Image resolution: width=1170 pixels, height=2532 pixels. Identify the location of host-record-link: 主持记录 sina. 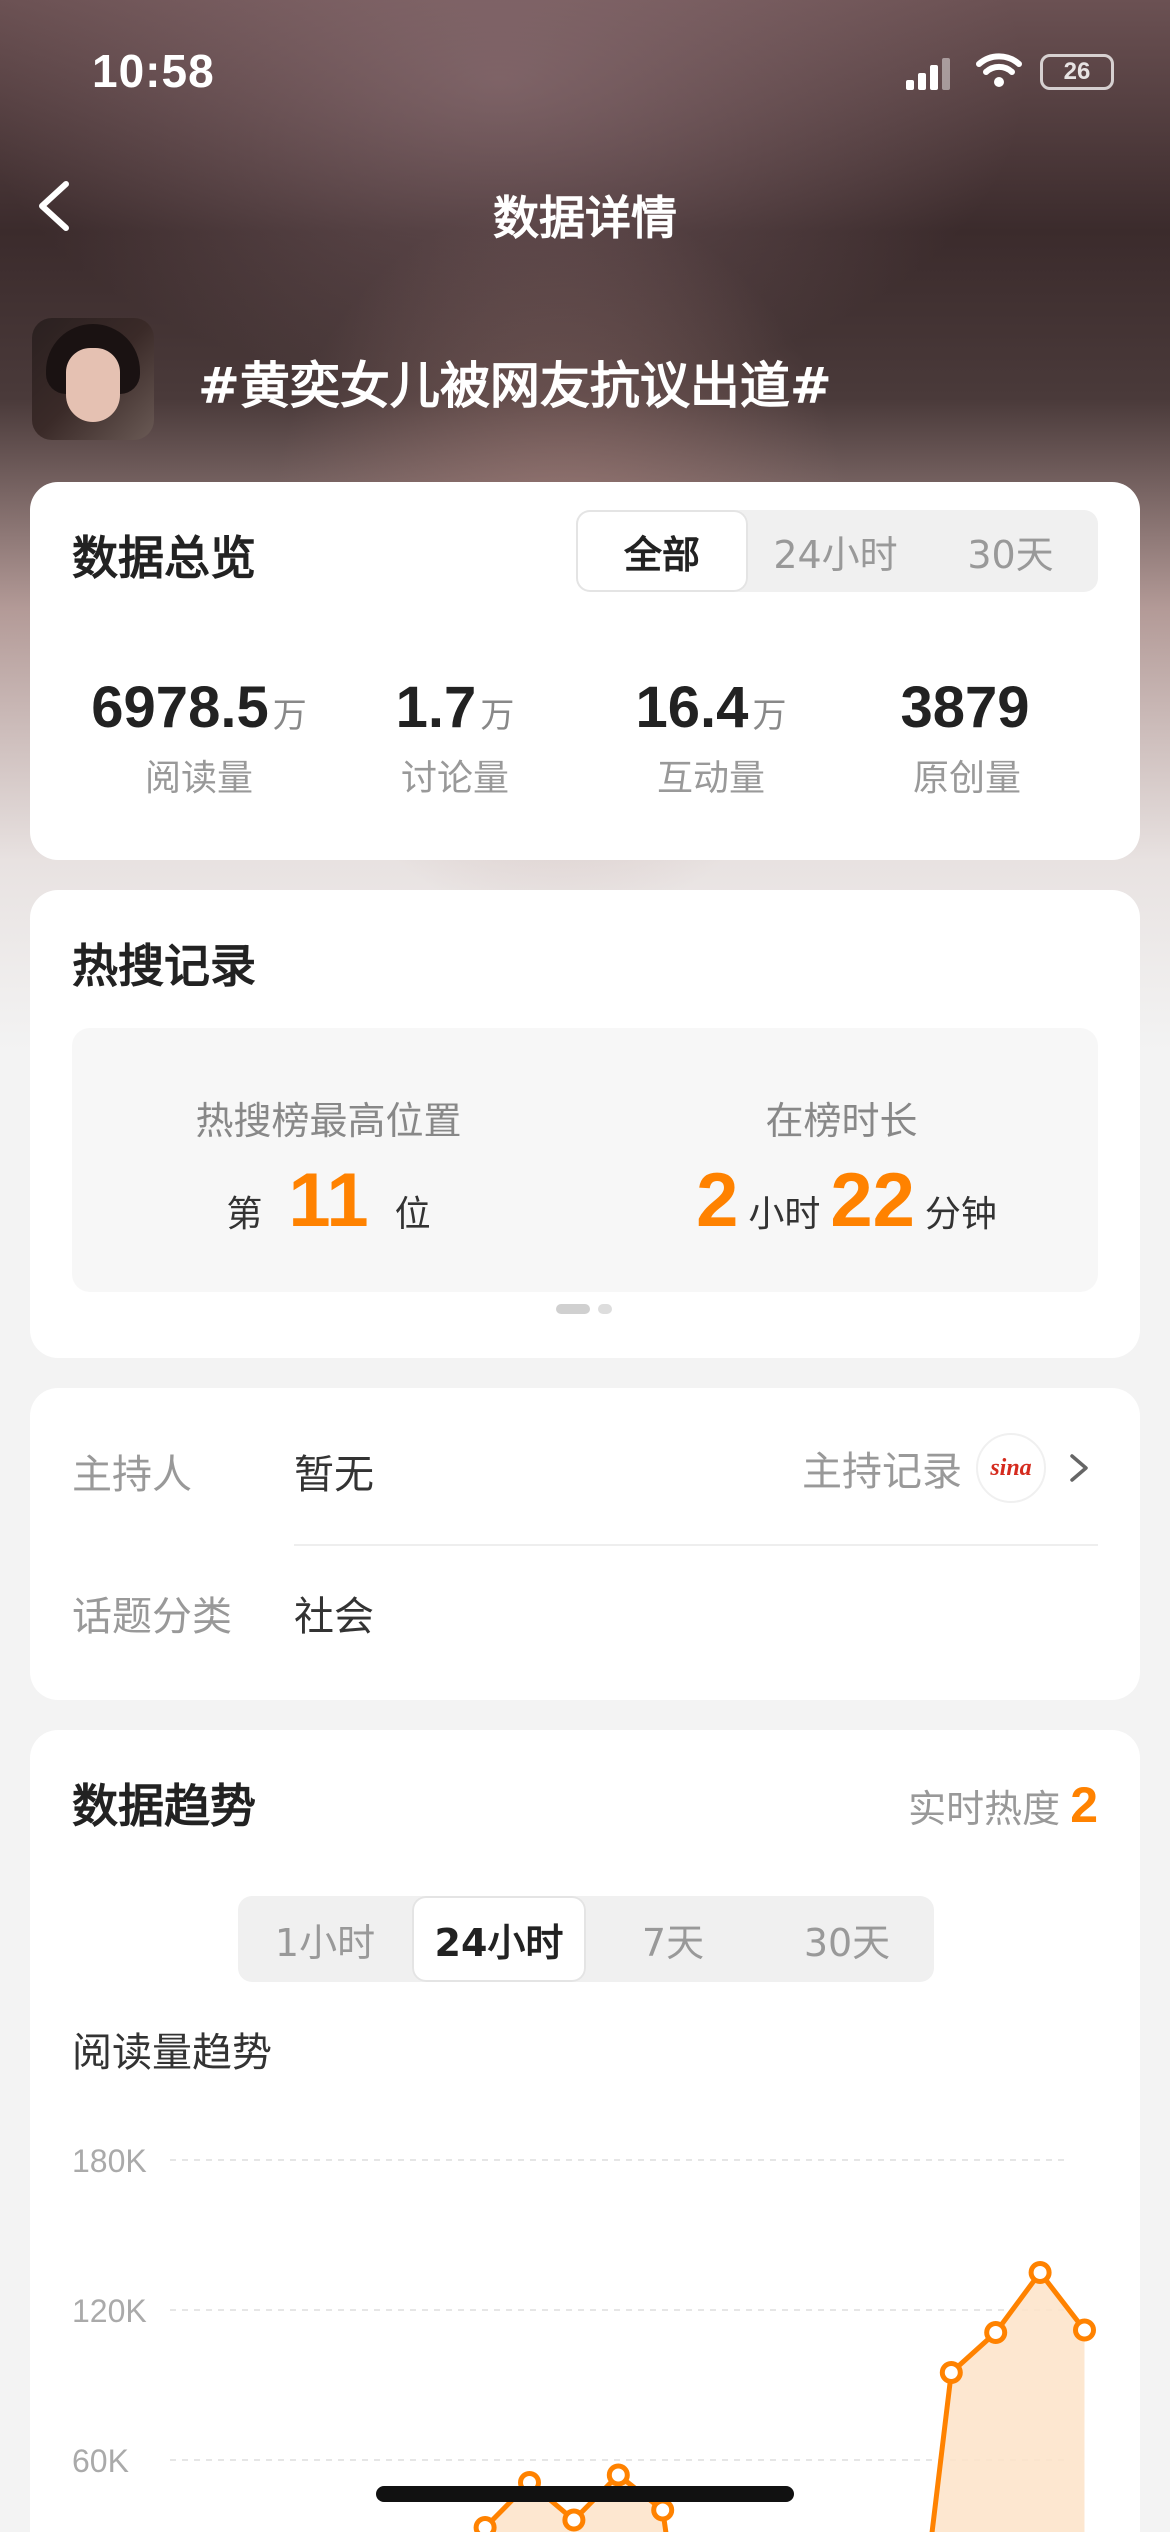
(950, 1468).